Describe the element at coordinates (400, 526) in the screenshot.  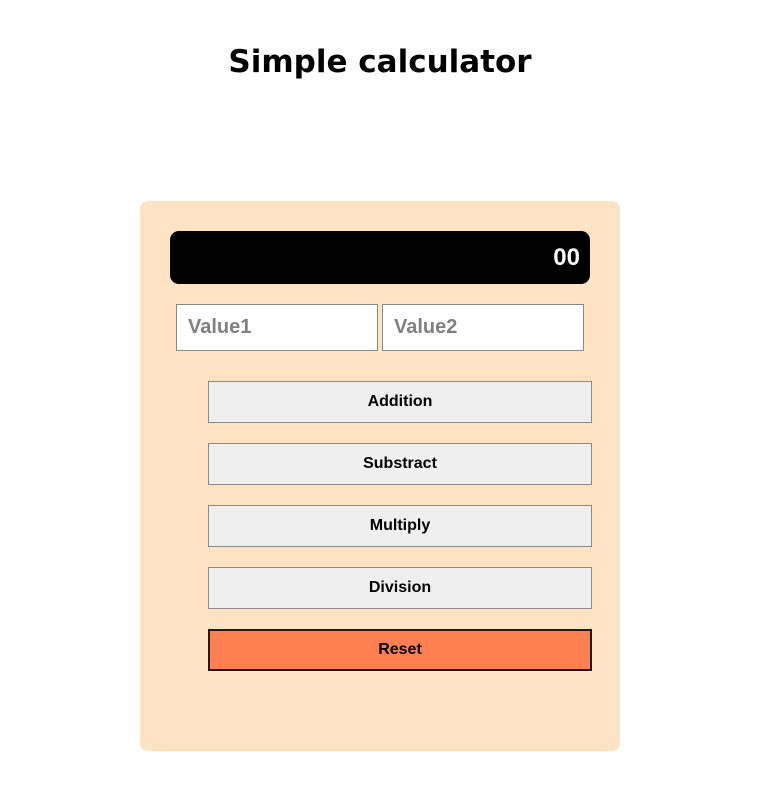
I see `multiply-button: Multiply` at that location.